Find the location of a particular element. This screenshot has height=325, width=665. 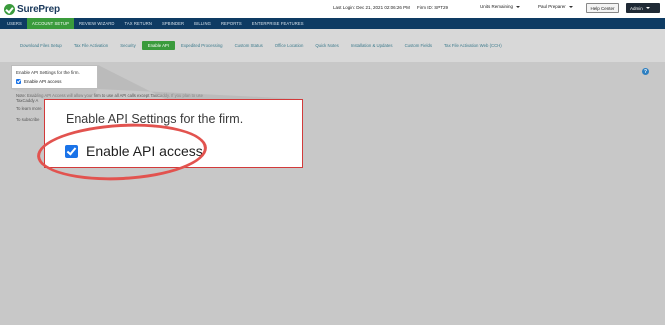

firm-id-value: SPT29 is located at coordinates (441, 7).